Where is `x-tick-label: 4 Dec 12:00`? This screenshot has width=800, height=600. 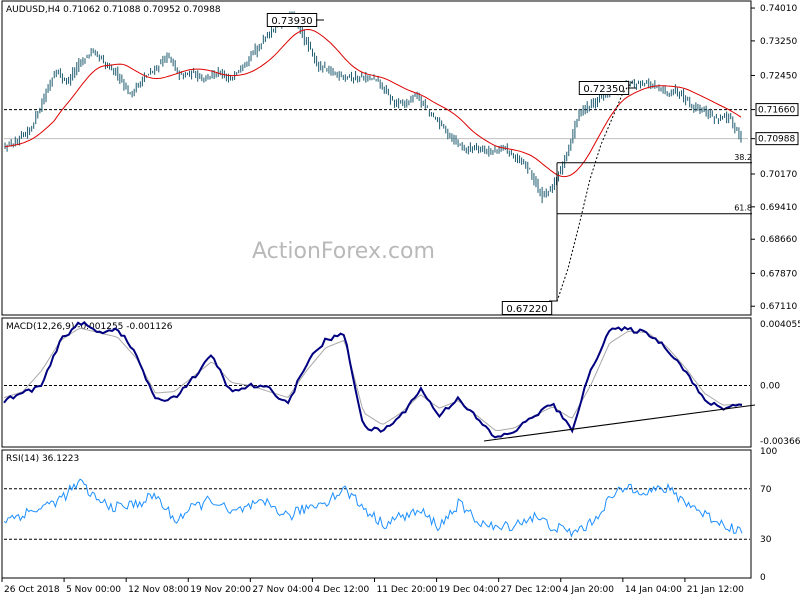 x-tick-label: 4 Dec 12:00 is located at coordinates (341, 590).